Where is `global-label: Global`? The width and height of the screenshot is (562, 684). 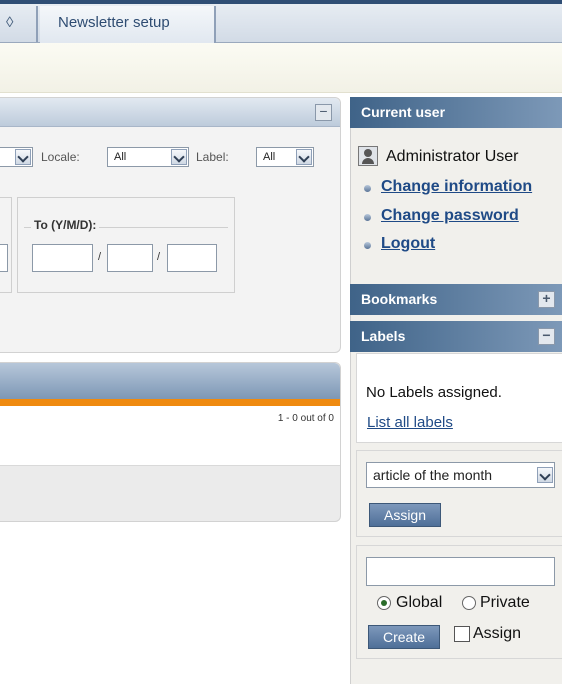 global-label: Global is located at coordinates (419, 602).